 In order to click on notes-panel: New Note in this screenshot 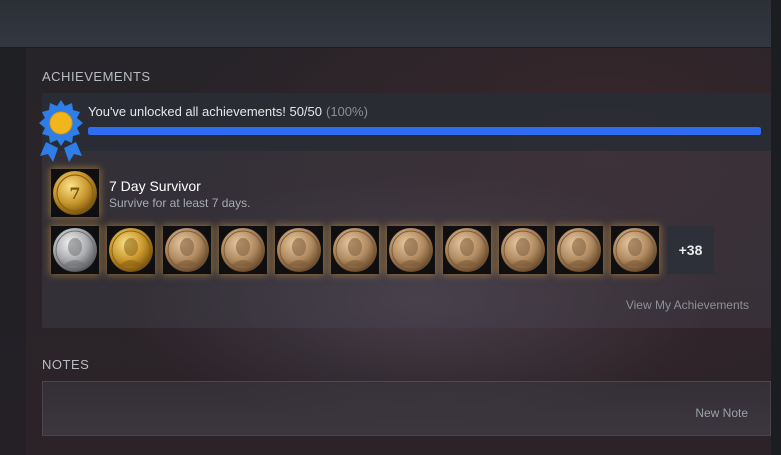, I will do `click(406, 408)`.